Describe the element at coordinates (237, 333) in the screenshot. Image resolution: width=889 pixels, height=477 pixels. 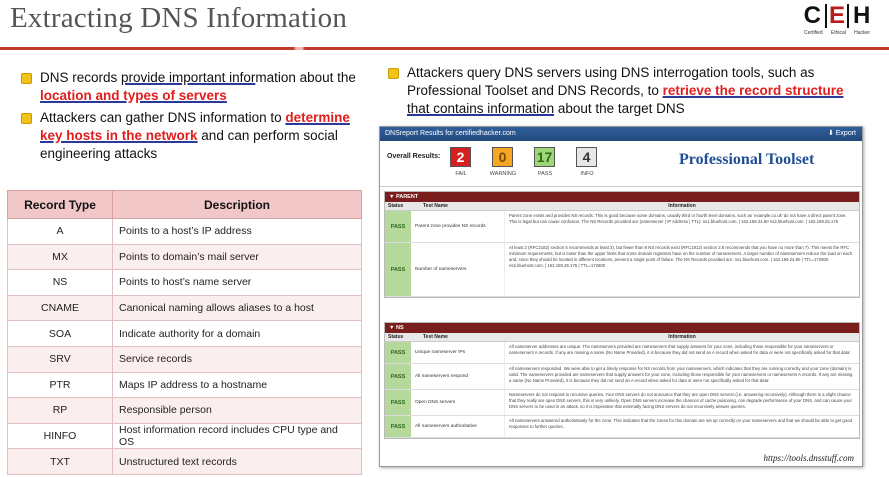
I see `record-description-cell: Indicate authority for a domain` at that location.